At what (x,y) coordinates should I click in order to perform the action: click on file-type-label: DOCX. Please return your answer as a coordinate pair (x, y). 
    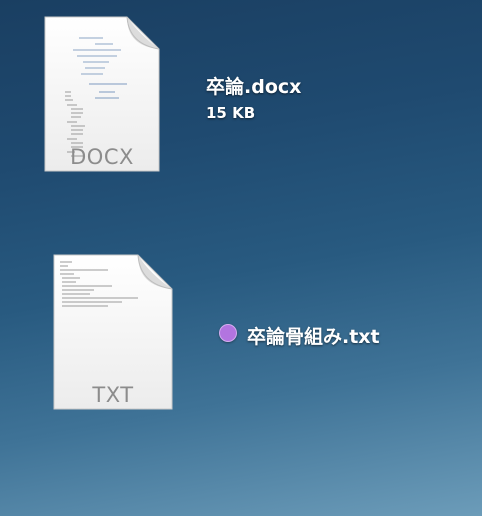
    Looking at the image, I should click on (102, 157).